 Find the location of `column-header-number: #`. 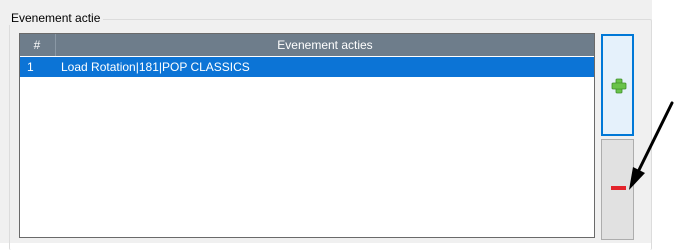

column-header-number: # is located at coordinates (37, 45).